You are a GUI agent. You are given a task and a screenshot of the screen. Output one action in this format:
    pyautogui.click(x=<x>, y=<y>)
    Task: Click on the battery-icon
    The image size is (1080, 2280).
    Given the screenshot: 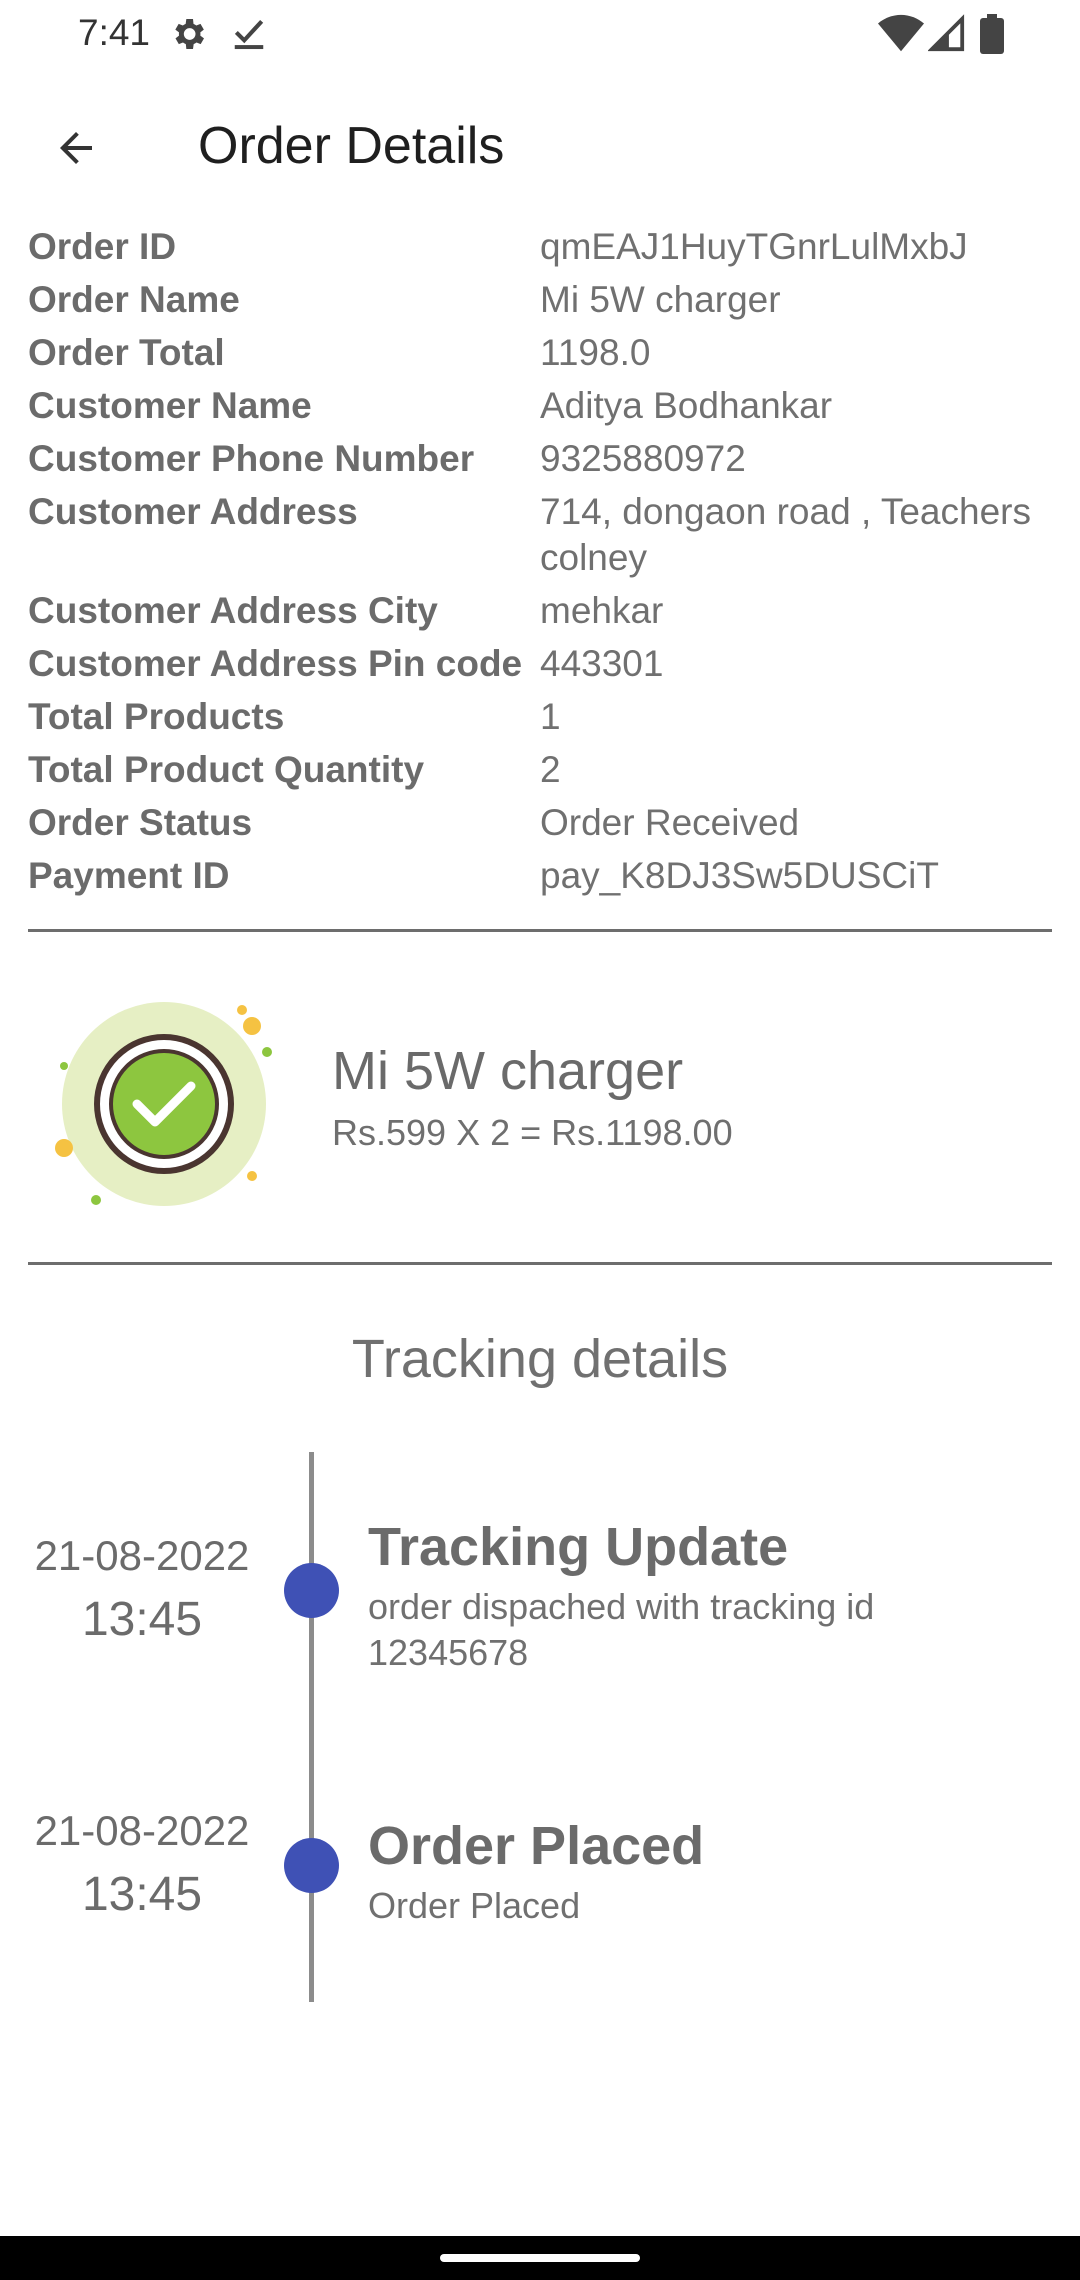 What is the action you would take?
    pyautogui.click(x=992, y=34)
    